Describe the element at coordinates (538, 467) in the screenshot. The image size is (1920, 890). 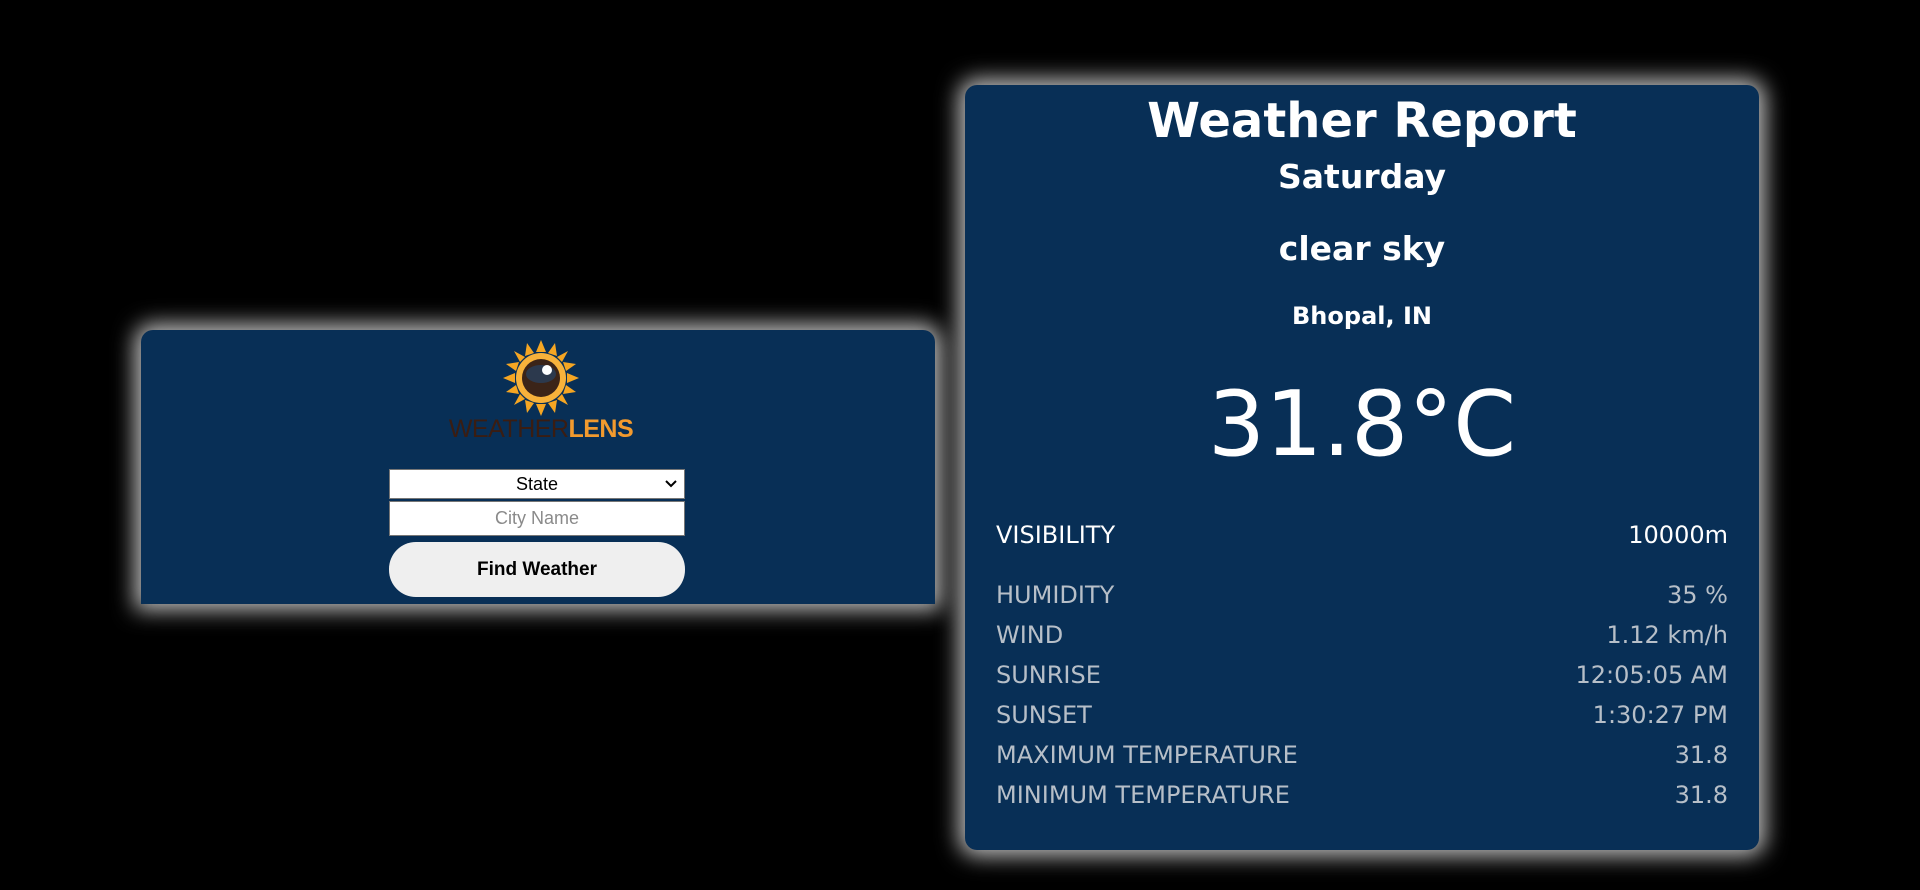
I see `search-card: WEATHERLENS State City Name Find Weather` at that location.